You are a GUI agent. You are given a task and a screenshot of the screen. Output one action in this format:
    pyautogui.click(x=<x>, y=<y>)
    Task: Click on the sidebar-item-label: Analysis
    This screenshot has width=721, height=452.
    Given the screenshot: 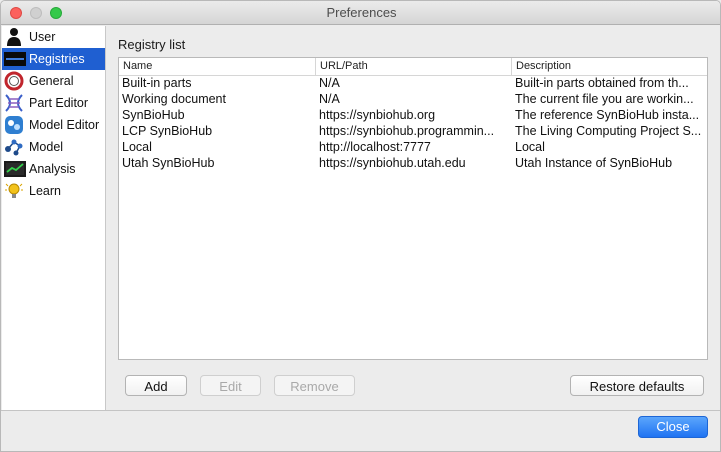 What is the action you would take?
    pyautogui.click(x=52, y=169)
    